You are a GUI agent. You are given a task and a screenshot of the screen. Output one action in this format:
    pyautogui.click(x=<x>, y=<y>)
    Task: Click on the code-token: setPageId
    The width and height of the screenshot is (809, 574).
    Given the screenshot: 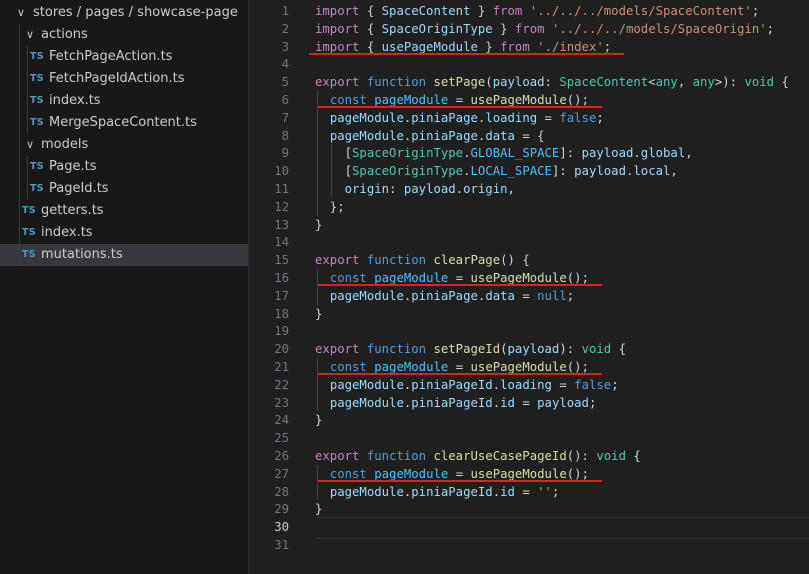 What is the action you would take?
    pyautogui.click(x=467, y=349)
    